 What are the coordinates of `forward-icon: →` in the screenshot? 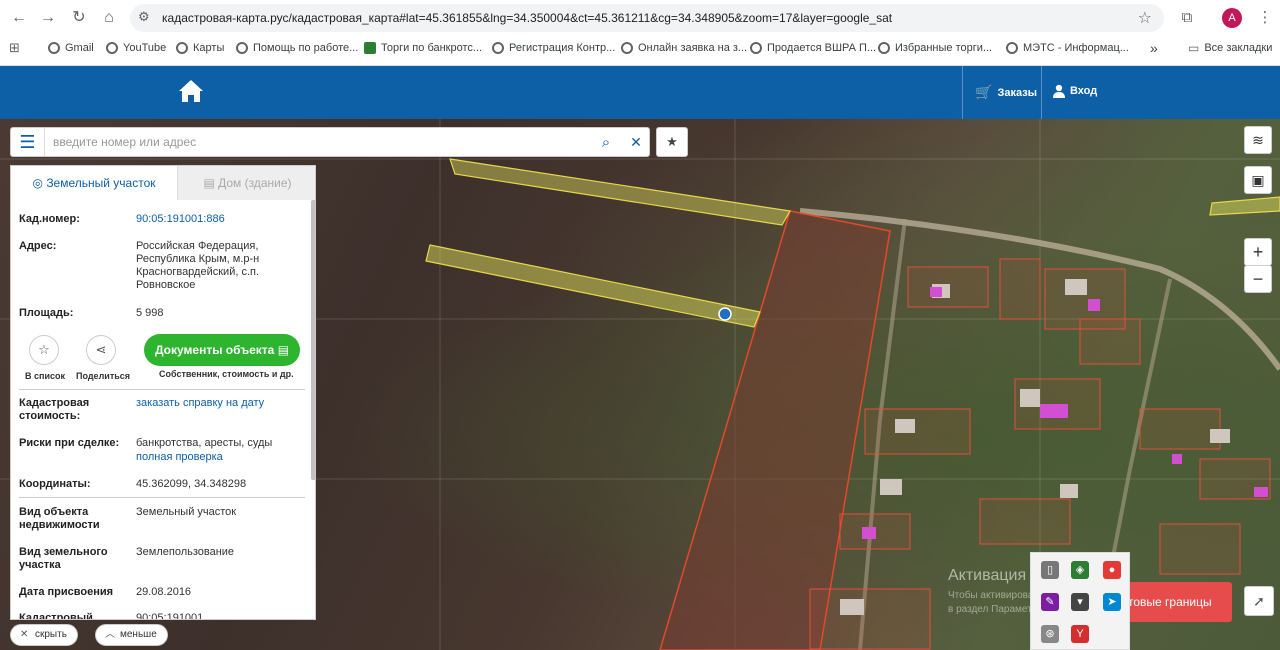 It's located at (48, 18).